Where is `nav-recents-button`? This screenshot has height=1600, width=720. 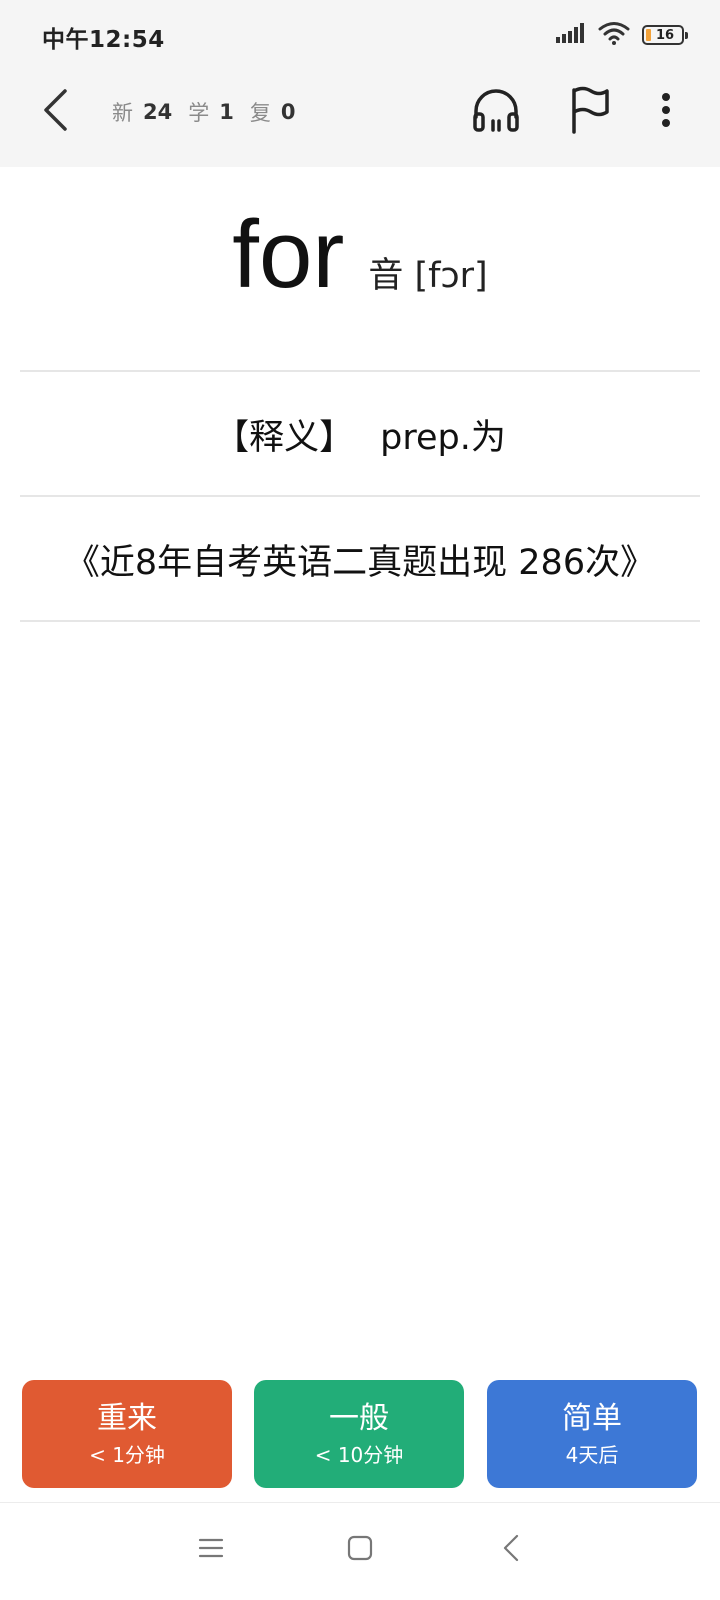
nav-recents-button is located at coordinates (211, 1550).